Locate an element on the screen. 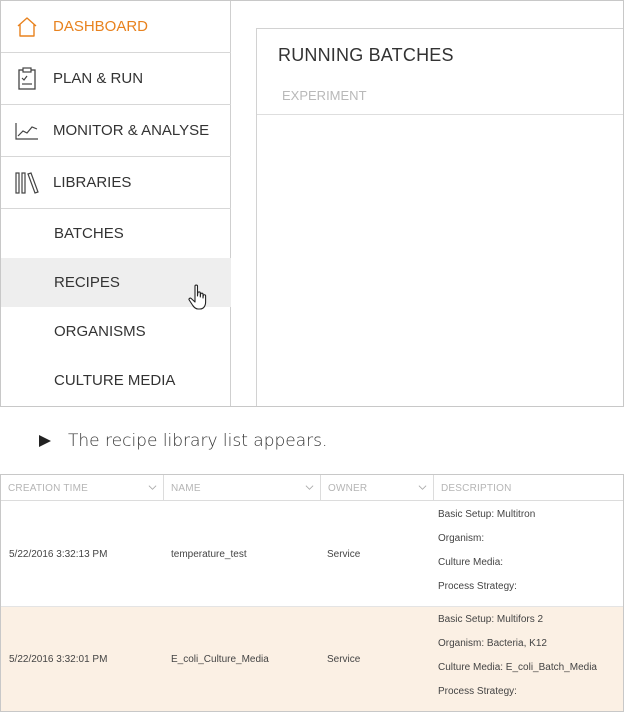 This screenshot has height=713, width=624. description-line: Basic Setup: Multitron is located at coordinates (487, 514).